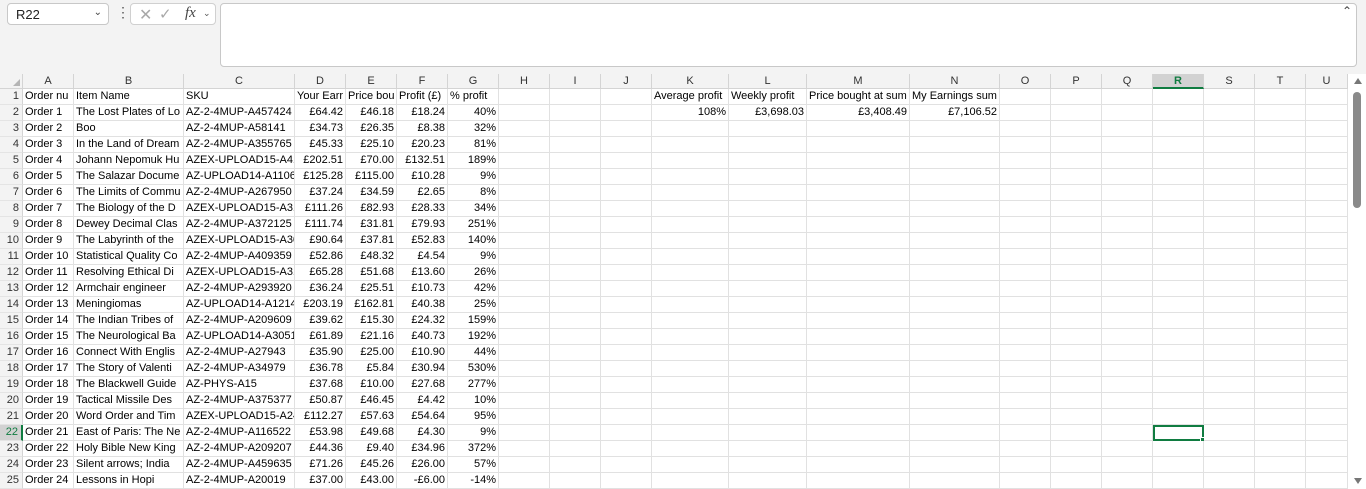 Image resolution: width=1366 pixels, height=489 pixels. I want to click on cell-c21: AZEX-UPLOAD15-A24, so click(239, 417).